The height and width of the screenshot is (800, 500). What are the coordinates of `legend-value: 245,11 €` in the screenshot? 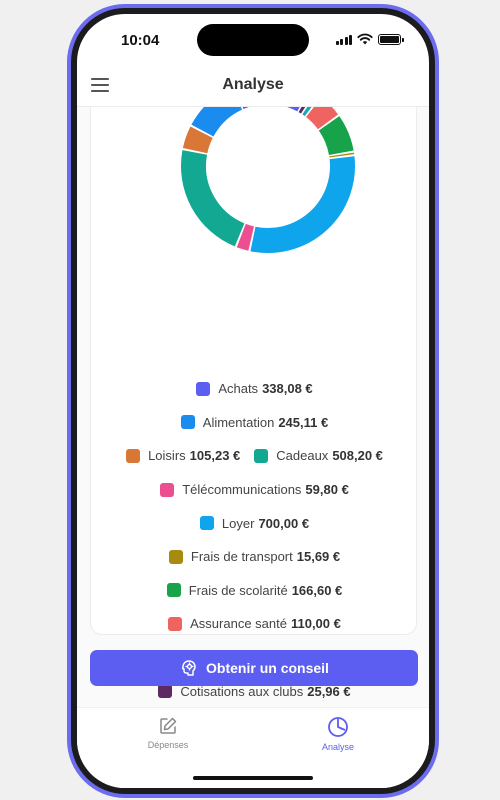 It's located at (303, 422).